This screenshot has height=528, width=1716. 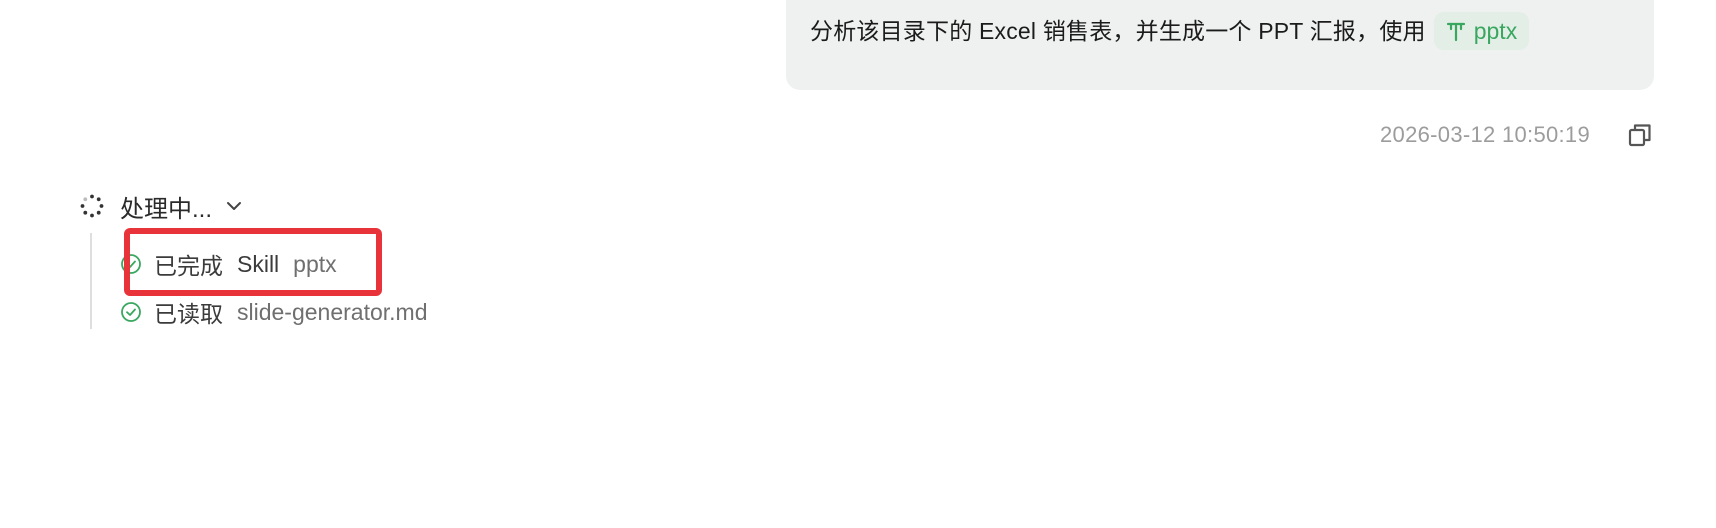 I want to click on user-message-row: 分析该目录下的 Excel 销售表，并生成一个 PPT 汇报，使用 pptx, so click(x=1220, y=31).